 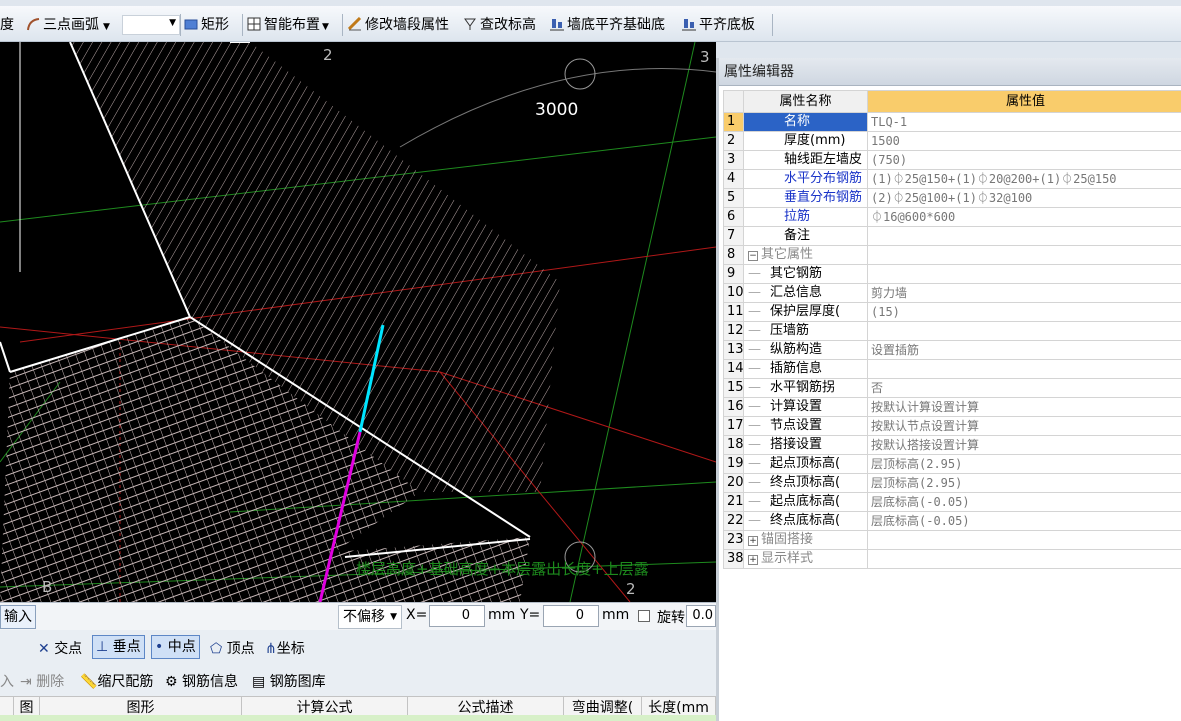 I want to click on toolbar-item-align-slab: 平齐底板, so click(x=718, y=25).